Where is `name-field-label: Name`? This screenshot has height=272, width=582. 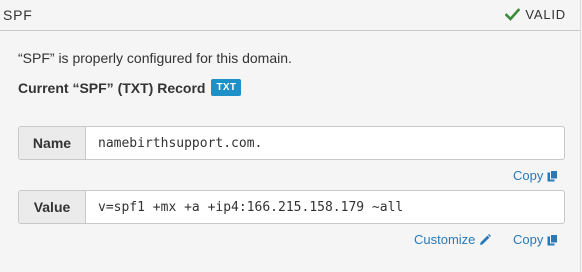
name-field-label: Name is located at coordinates (52, 143).